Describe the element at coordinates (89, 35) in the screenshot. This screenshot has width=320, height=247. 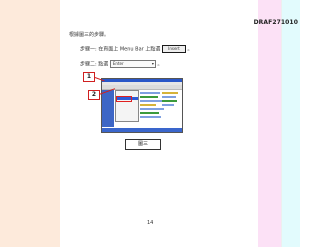
I see `intro-text: 根據圖三的步驟。` at that location.